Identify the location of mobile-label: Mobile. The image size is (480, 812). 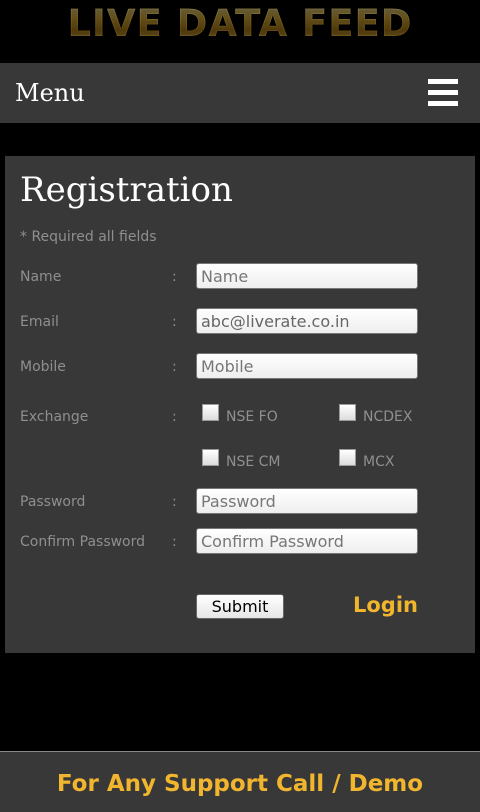
(43, 367).